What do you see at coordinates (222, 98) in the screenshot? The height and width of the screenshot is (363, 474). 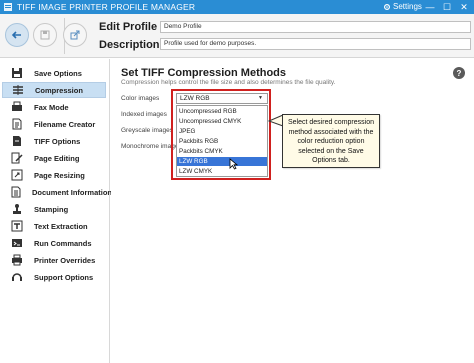 I see `color-images-select: LZW RGB ▼` at bounding box center [222, 98].